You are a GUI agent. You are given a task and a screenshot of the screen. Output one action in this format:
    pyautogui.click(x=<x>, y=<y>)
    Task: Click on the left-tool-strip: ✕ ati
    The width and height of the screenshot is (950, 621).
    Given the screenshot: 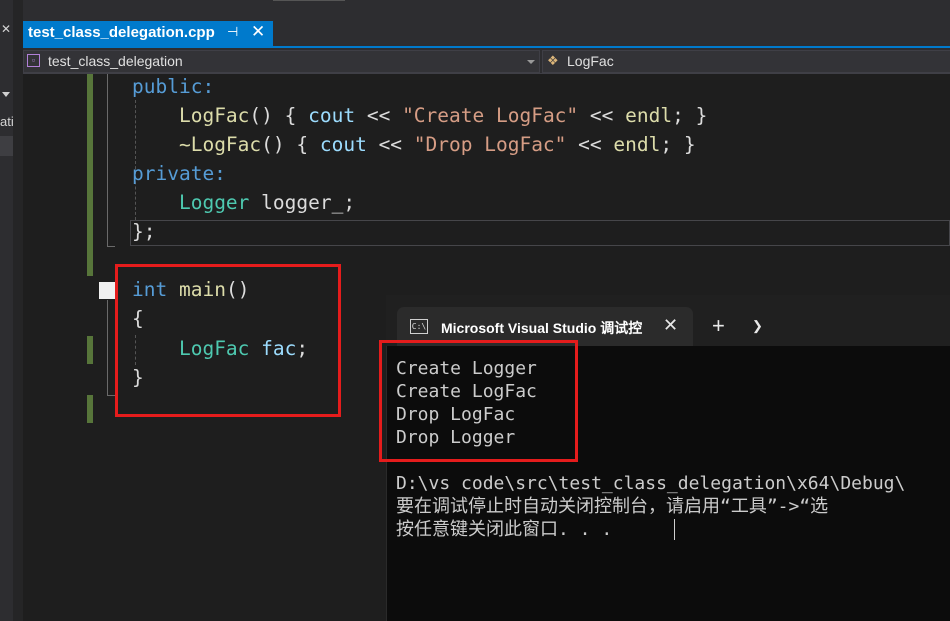 What is the action you would take?
    pyautogui.click(x=6, y=310)
    